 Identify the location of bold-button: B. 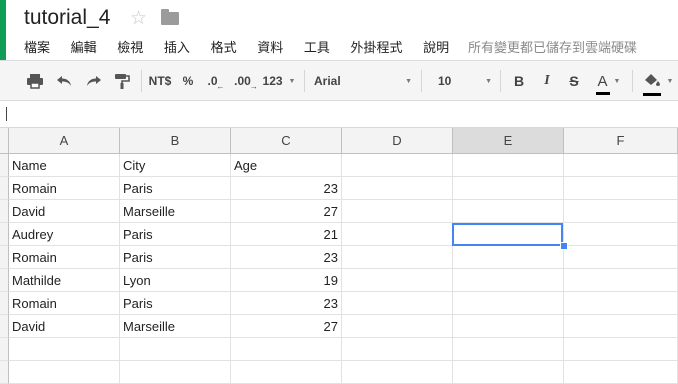
(519, 81).